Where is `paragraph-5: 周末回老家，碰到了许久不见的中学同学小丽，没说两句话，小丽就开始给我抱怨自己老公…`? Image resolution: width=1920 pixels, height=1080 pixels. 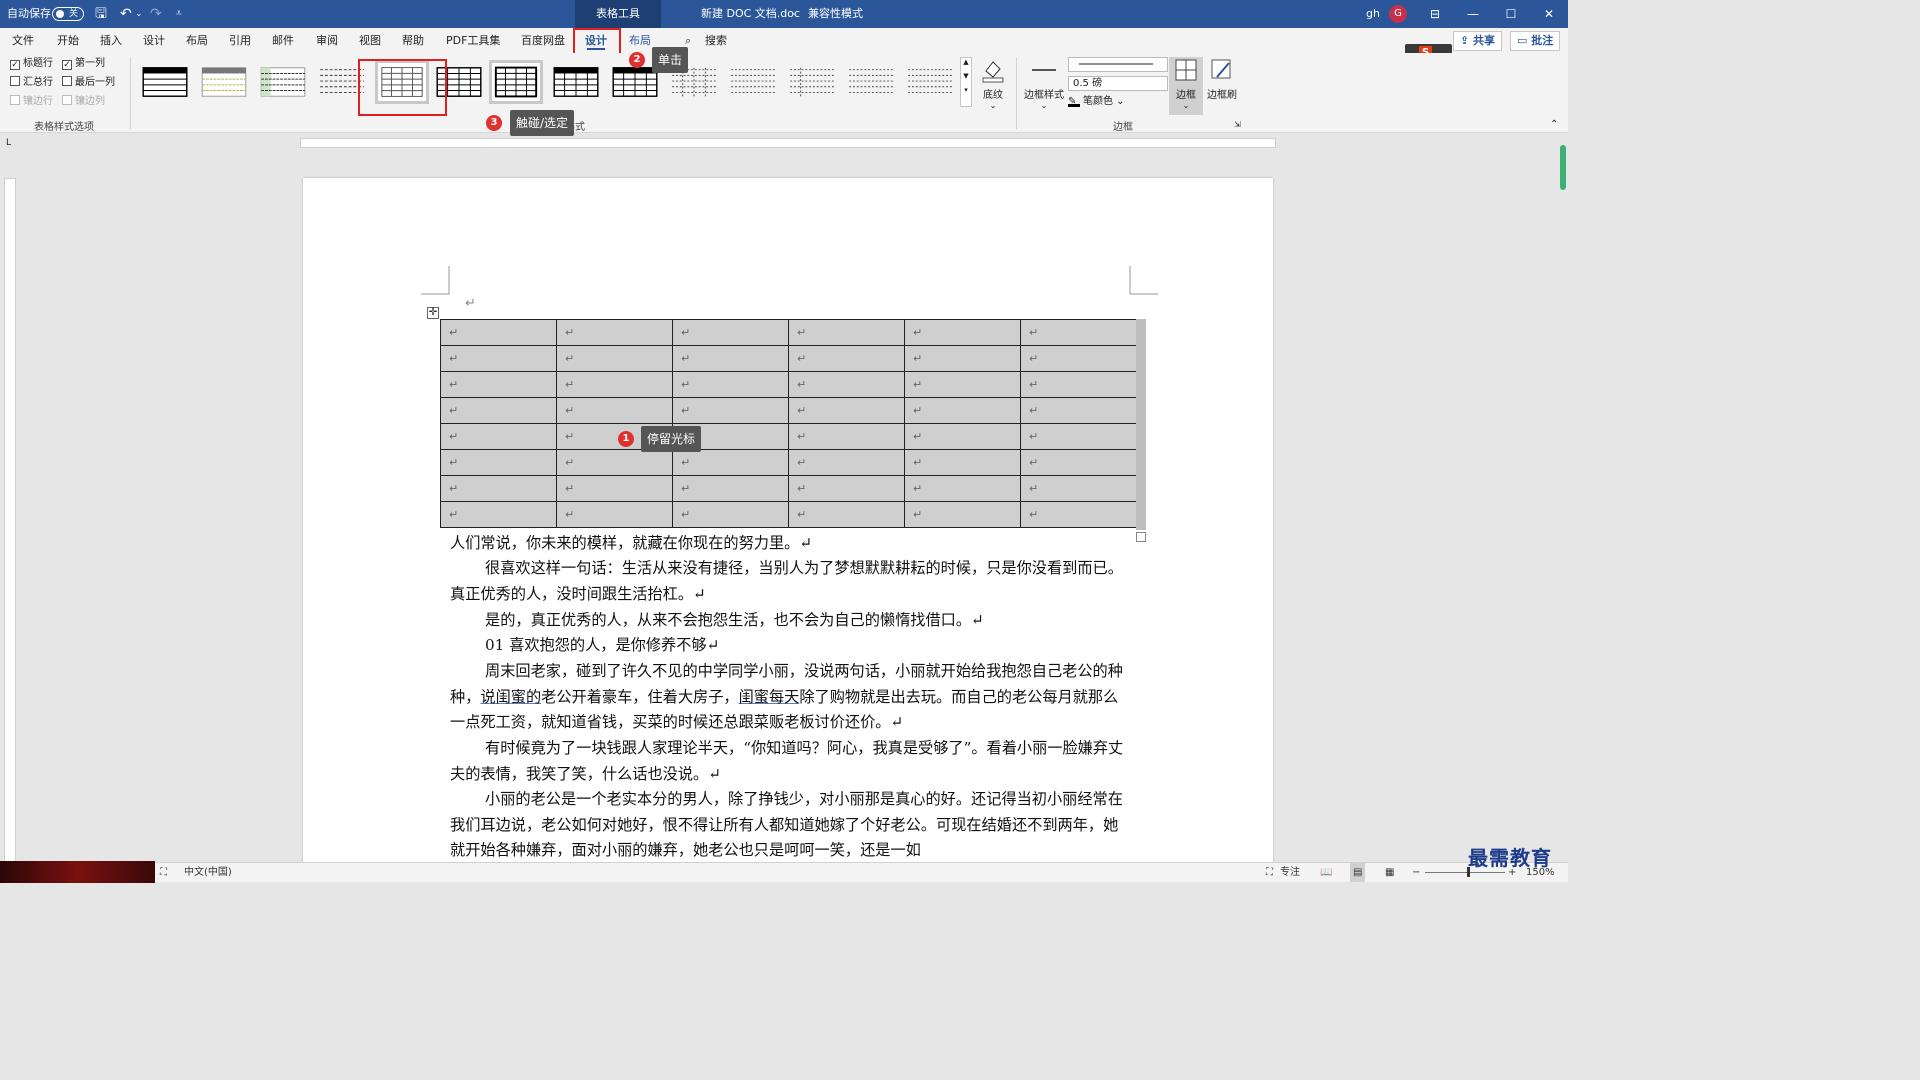
paragraph-5: 周末回老家，碰到了许久不见的中学同学小丽，没说两句话，小丽就开始给我抱怨自己老公… is located at coordinates (790, 697).